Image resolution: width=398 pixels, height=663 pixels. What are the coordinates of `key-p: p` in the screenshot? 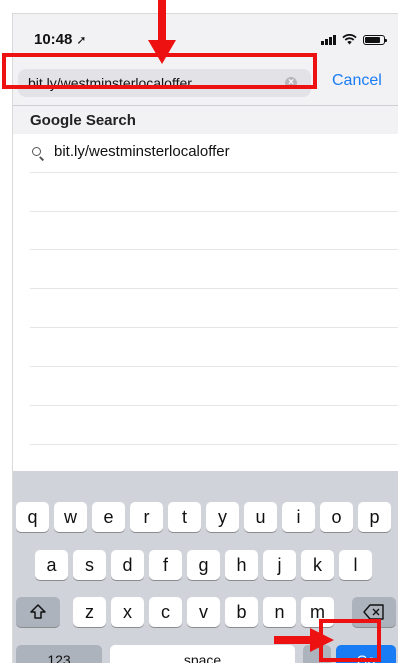 It's located at (374, 517).